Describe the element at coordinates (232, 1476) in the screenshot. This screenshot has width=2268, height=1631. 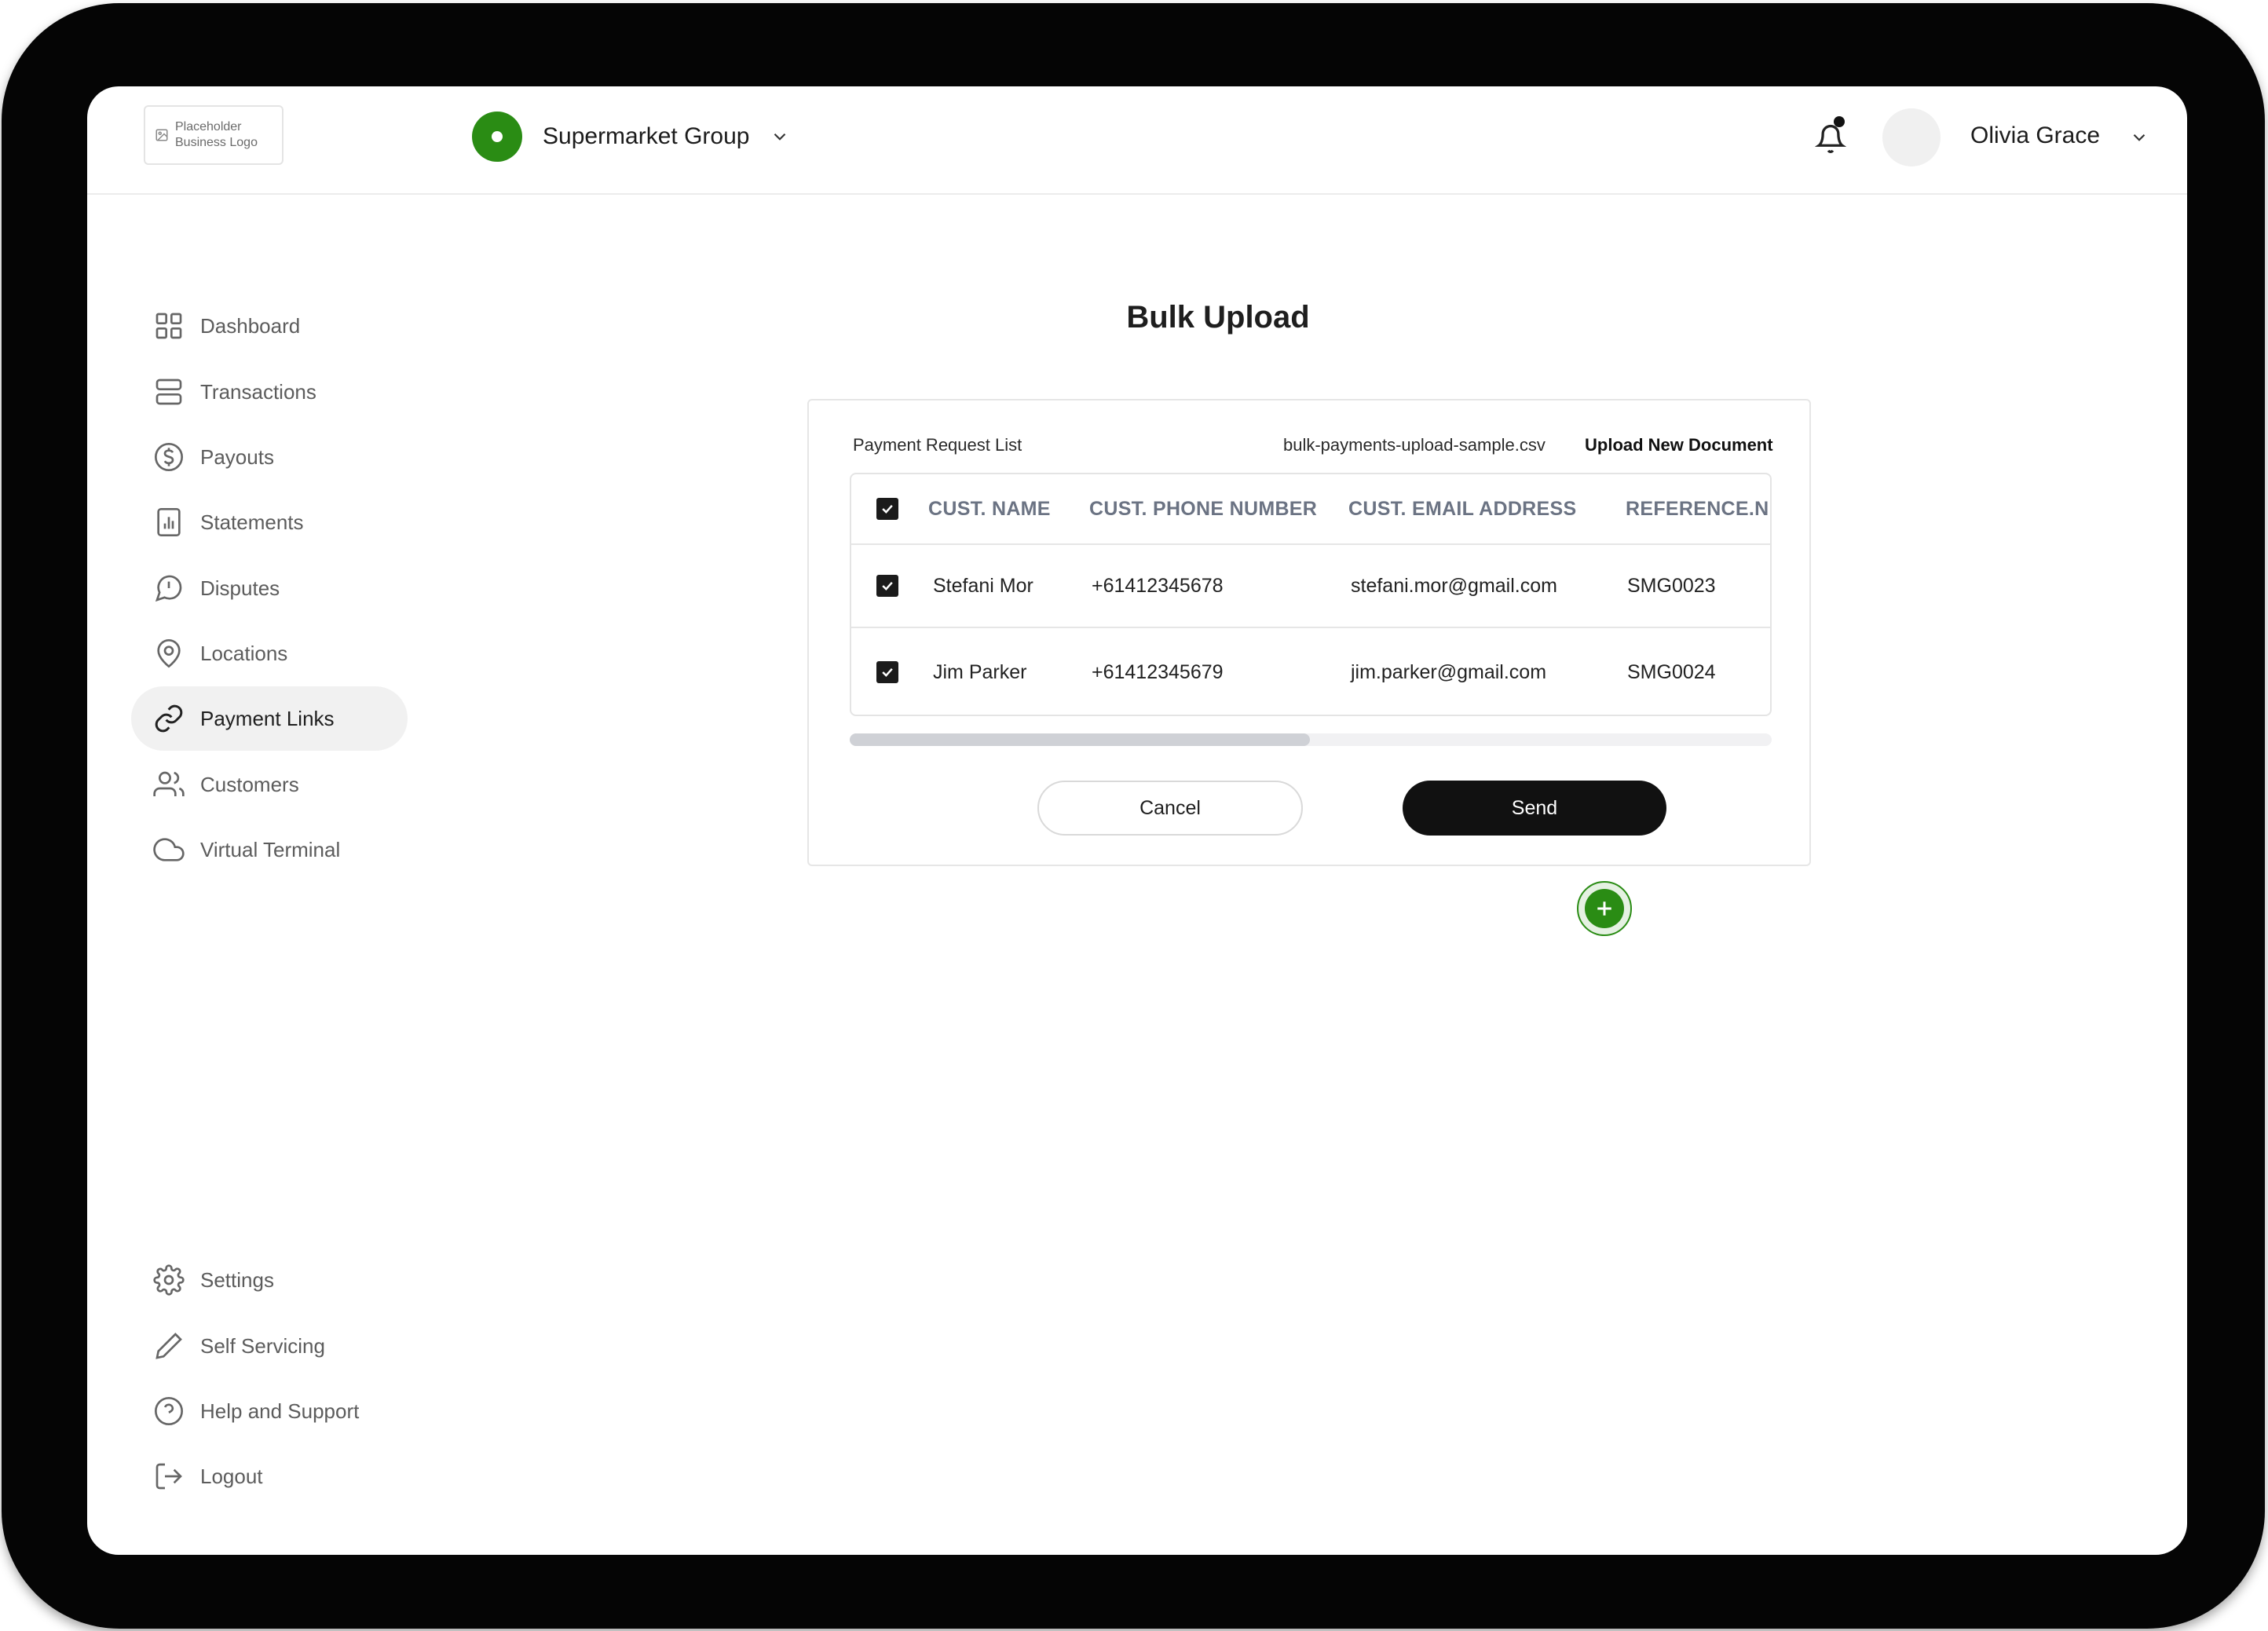
I see `sidebar-item-label: Logout` at that location.